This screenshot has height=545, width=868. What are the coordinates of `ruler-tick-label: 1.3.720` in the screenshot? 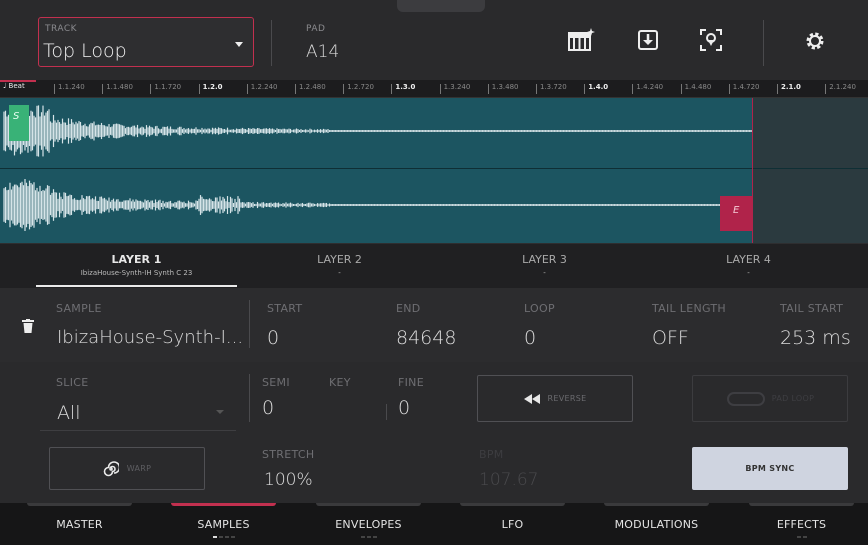 It's located at (553, 87).